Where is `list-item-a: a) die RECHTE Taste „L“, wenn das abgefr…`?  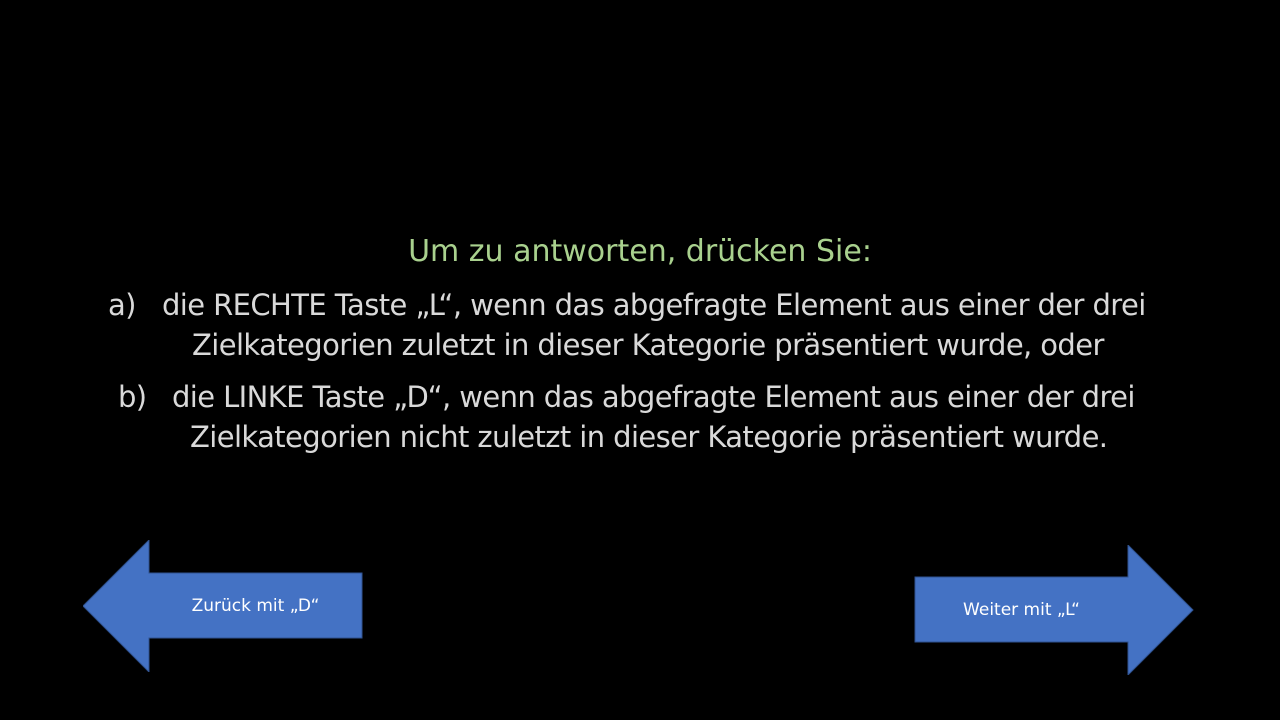 list-item-a: a) die RECHTE Taste „L“, wenn das abgefr… is located at coordinates (658, 325).